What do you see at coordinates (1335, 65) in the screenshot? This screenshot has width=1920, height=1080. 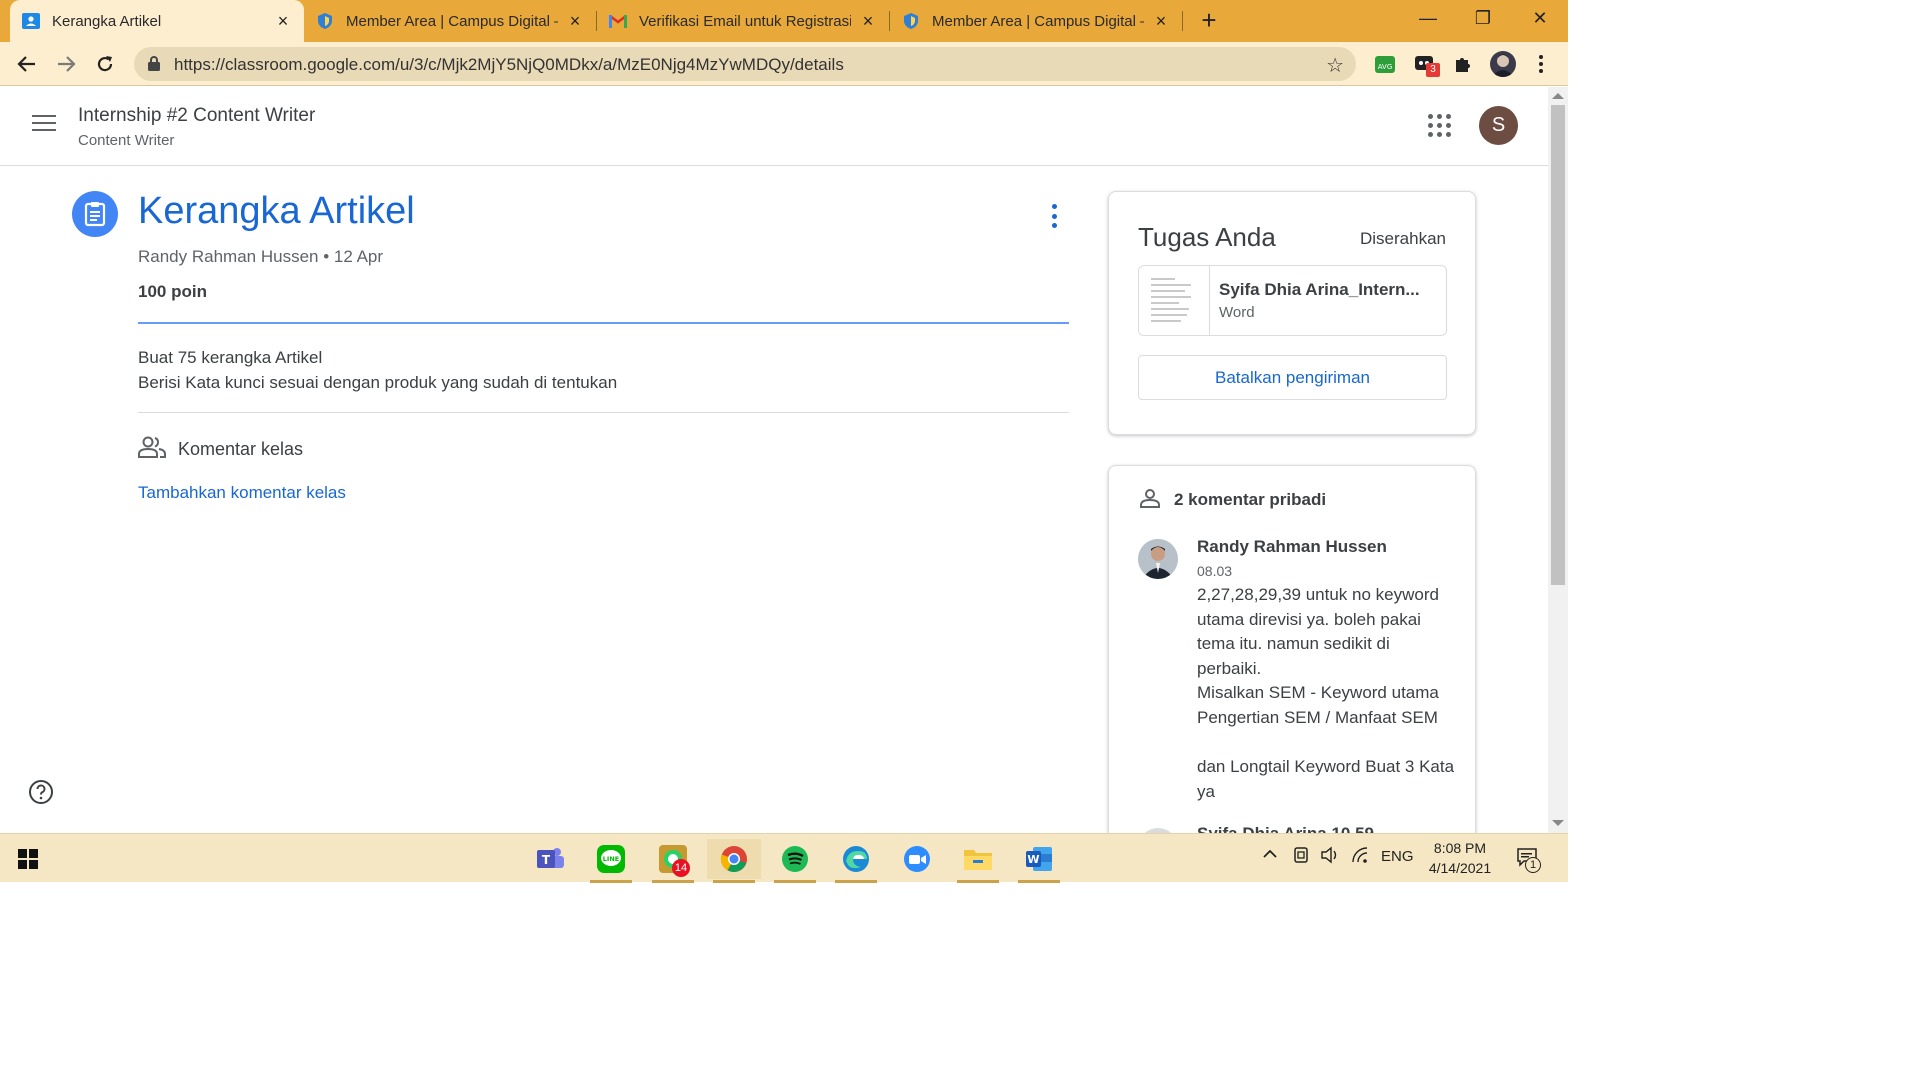 I see `bookmark-star-icon: ☆` at bounding box center [1335, 65].